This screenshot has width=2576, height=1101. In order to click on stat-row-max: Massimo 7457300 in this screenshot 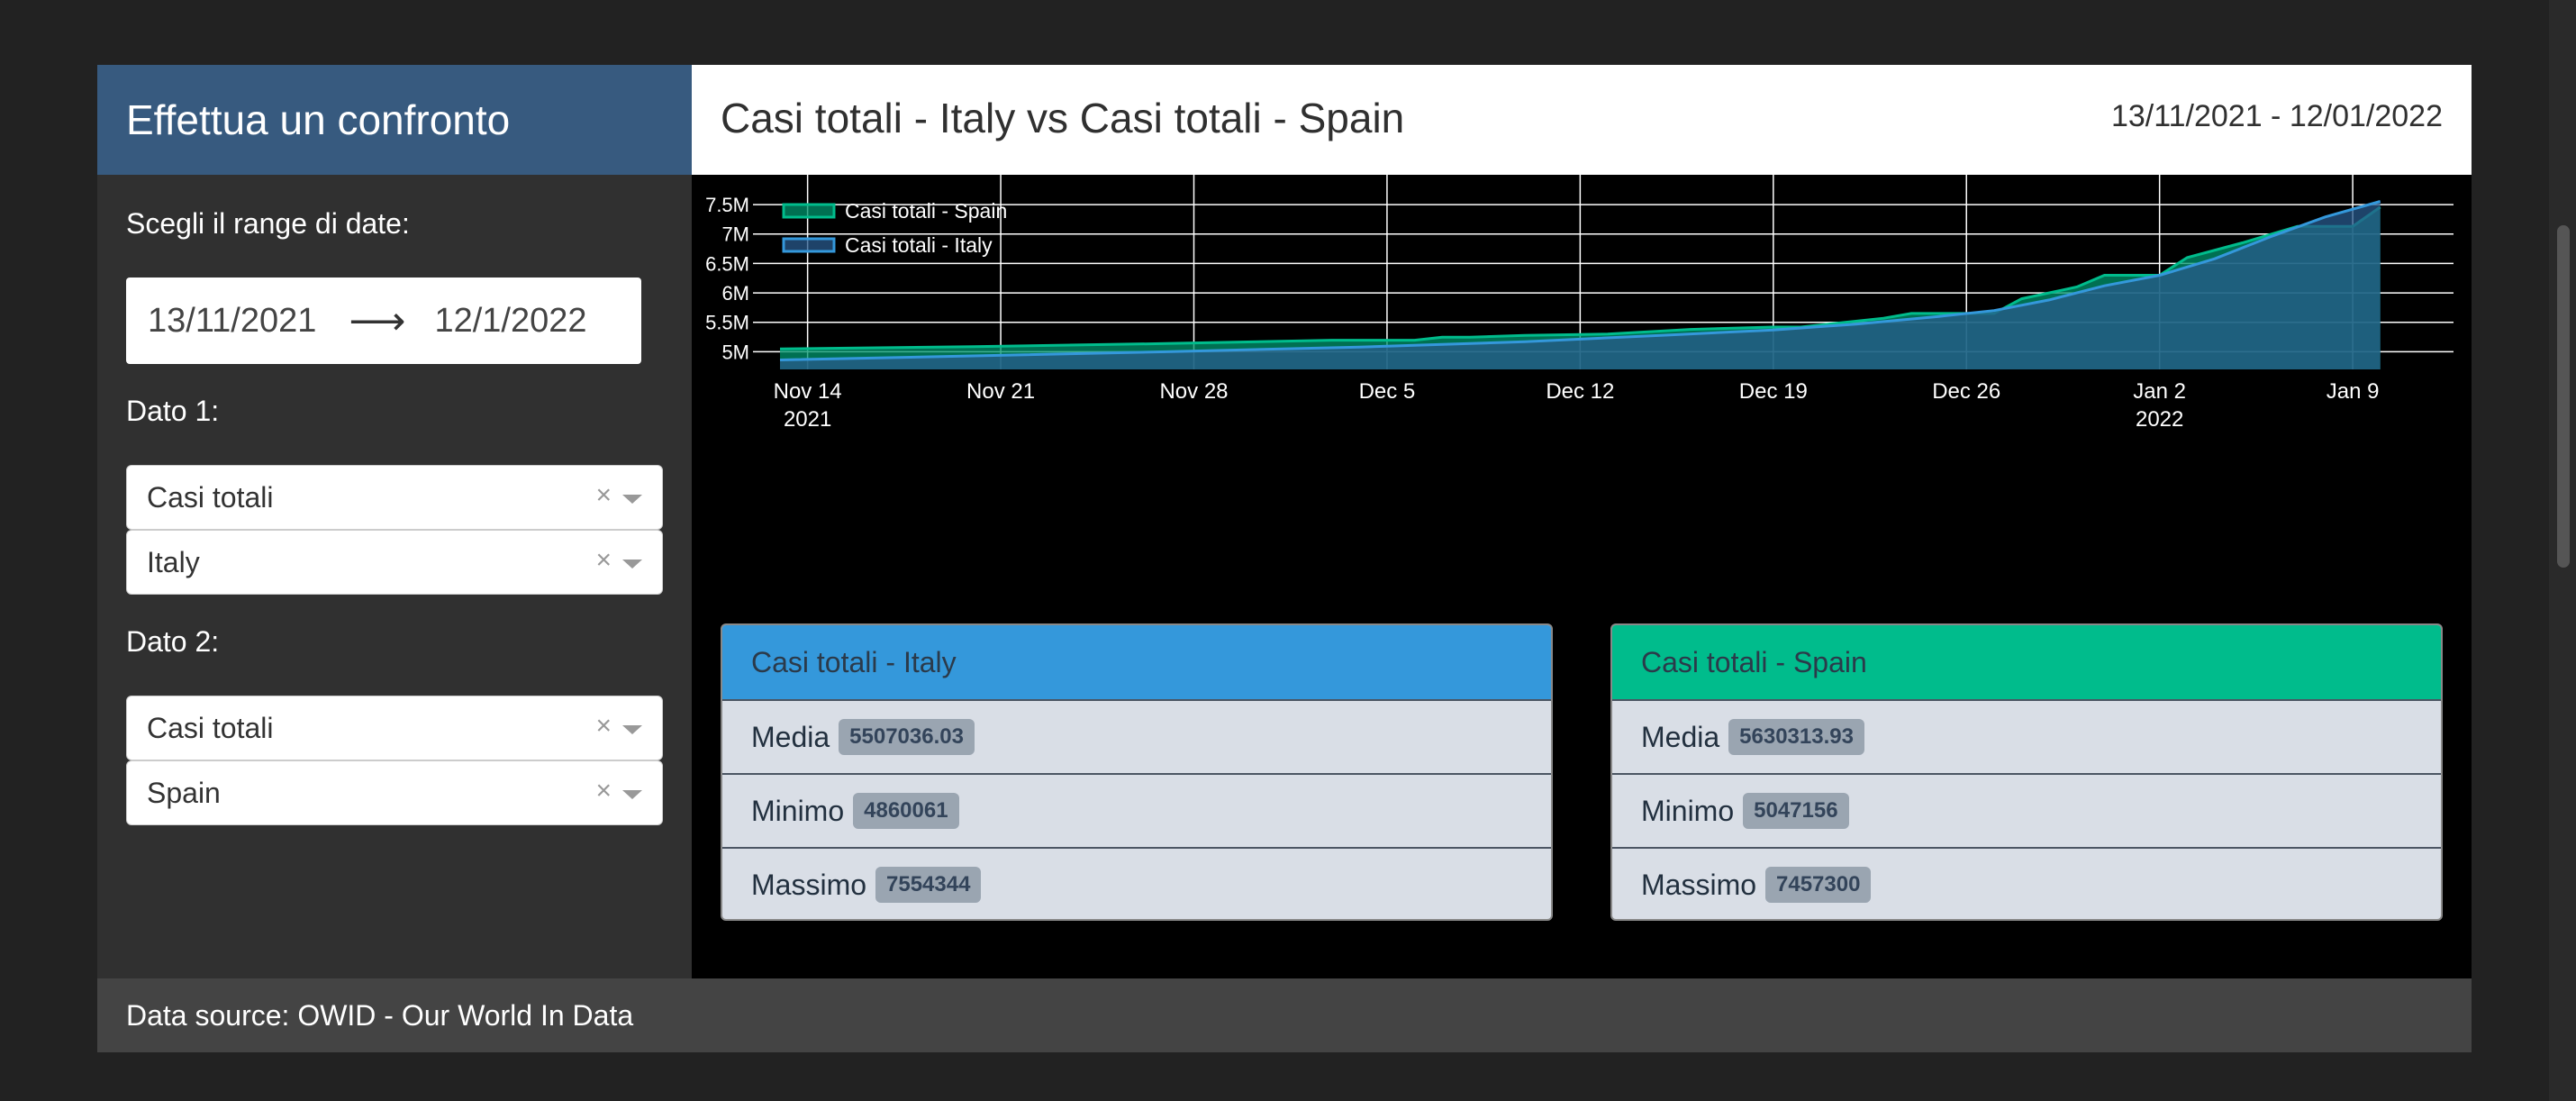, I will do `click(2026, 883)`.